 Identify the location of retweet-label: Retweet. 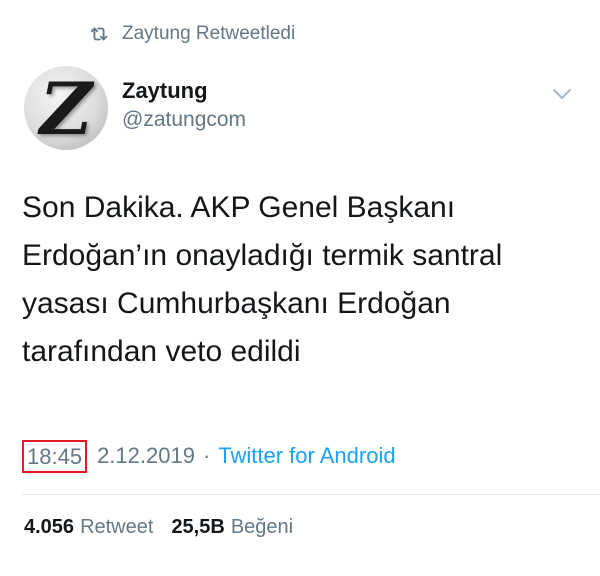
(116, 527).